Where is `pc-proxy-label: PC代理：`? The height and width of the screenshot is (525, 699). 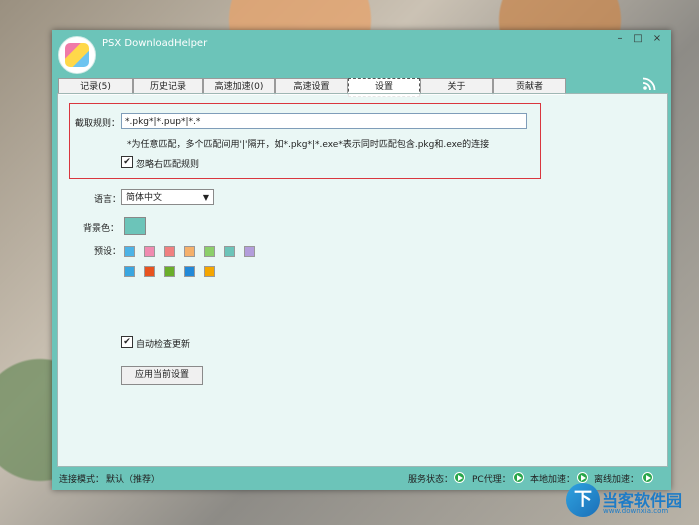 pc-proxy-label: PC代理： is located at coordinates (491, 480).